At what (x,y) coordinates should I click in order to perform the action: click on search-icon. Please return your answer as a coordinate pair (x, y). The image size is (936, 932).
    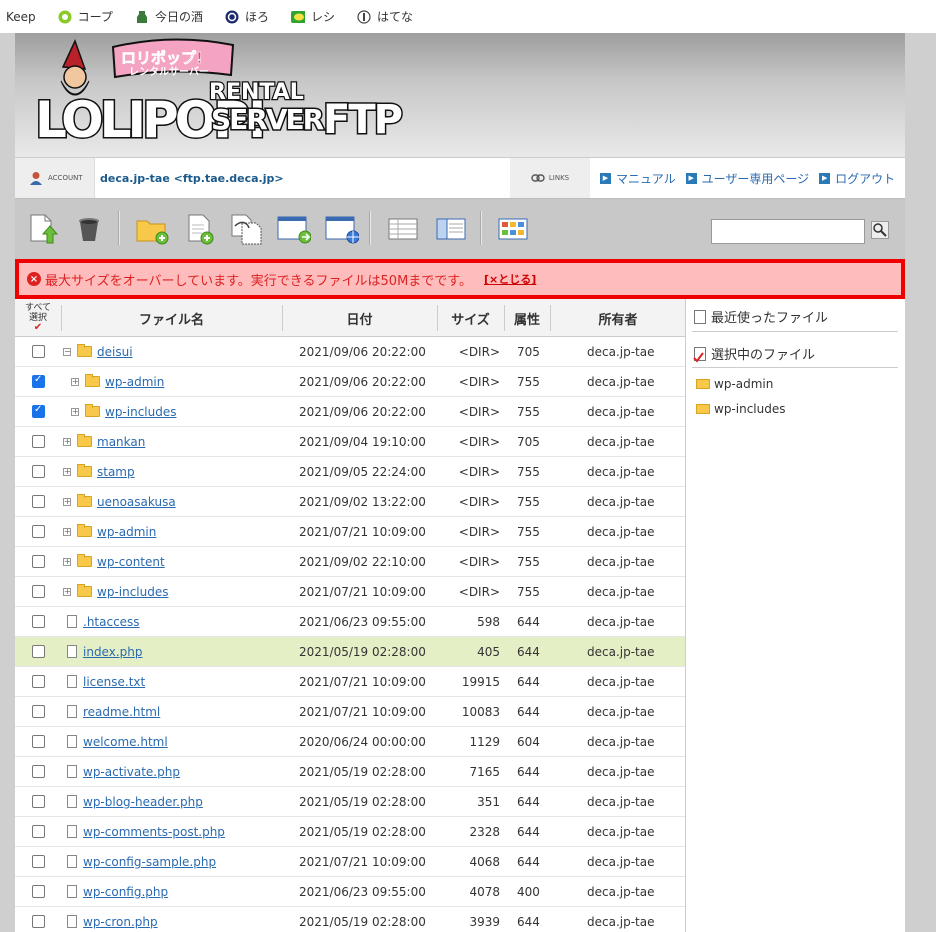
    Looking at the image, I should click on (880, 230).